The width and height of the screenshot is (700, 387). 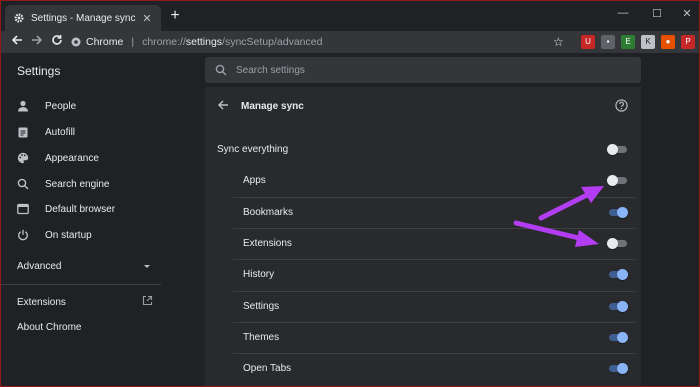 I want to click on gear-icon, so click(x=19, y=18).